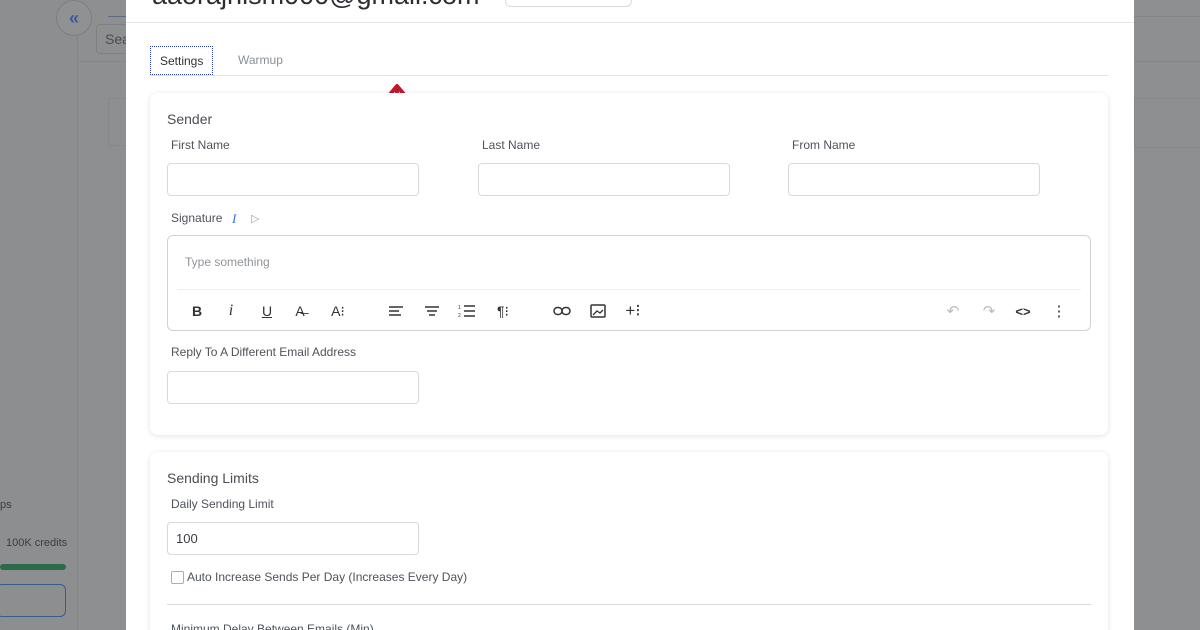 The width and height of the screenshot is (1200, 630). What do you see at coordinates (213, 478) in the screenshot?
I see `sending-limits-title: Sending Limits` at bounding box center [213, 478].